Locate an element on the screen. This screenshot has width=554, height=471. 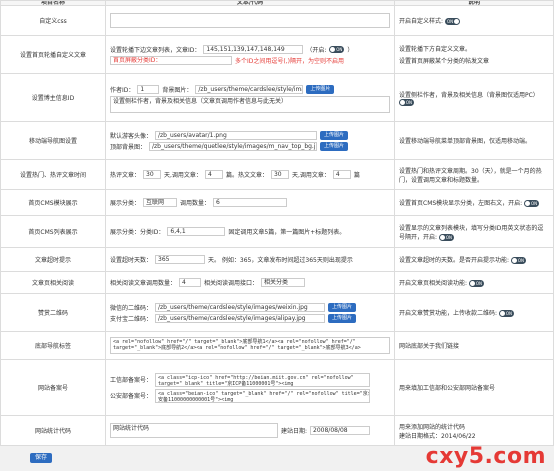
hot-mid: 天,调用文章： is located at coordinates (310, 175).